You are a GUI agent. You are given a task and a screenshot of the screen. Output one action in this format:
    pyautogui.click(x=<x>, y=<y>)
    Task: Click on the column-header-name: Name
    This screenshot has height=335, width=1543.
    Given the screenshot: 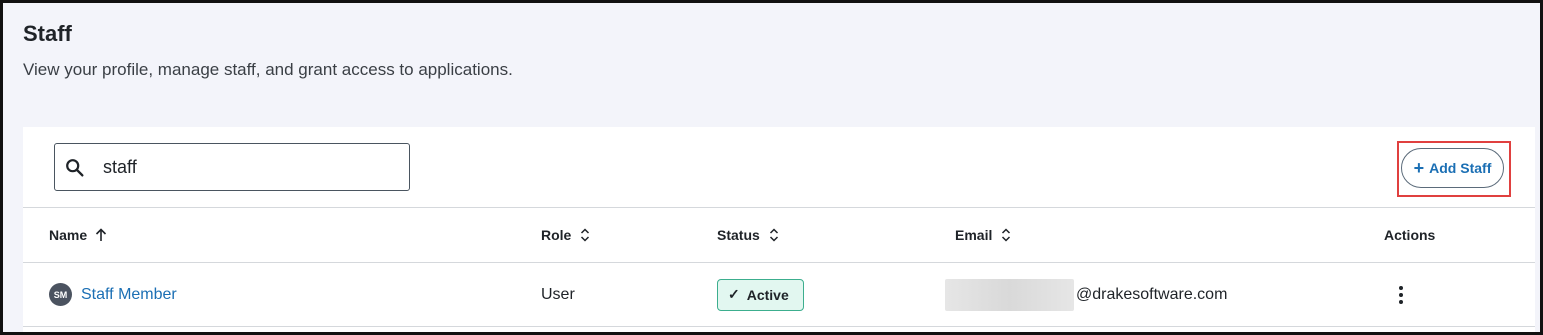 What is the action you would take?
    pyautogui.click(x=78, y=235)
    